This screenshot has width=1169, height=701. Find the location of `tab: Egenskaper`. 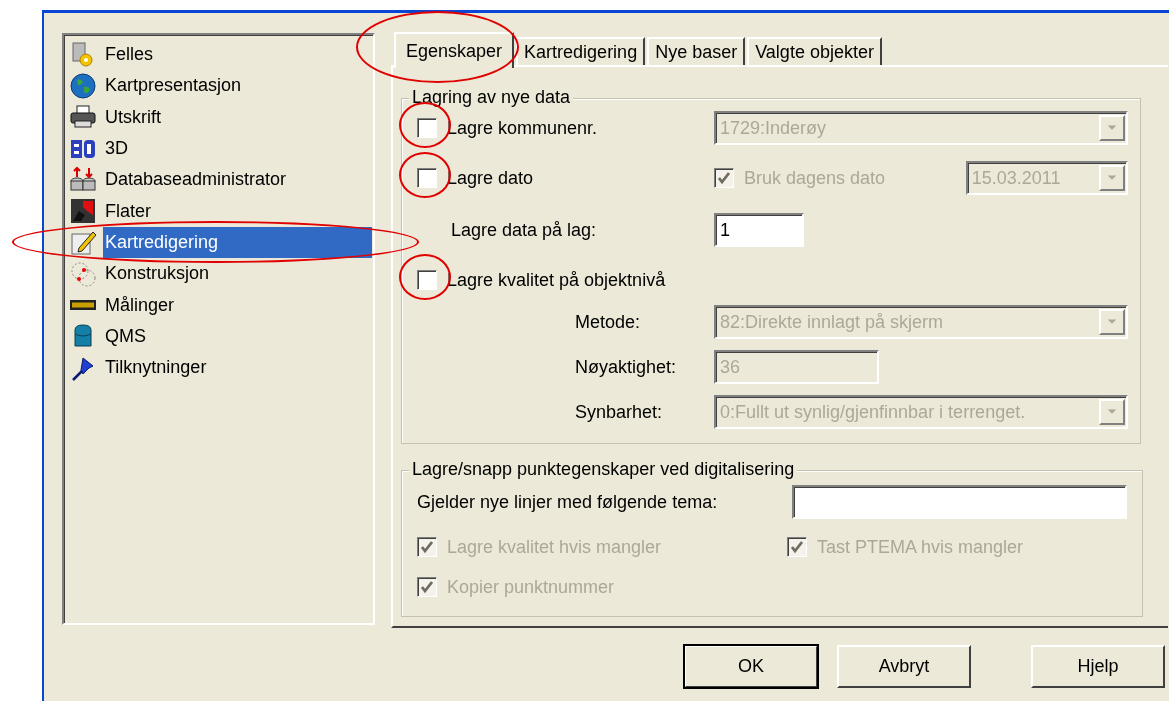

tab: Egenskaper is located at coordinates (454, 50).